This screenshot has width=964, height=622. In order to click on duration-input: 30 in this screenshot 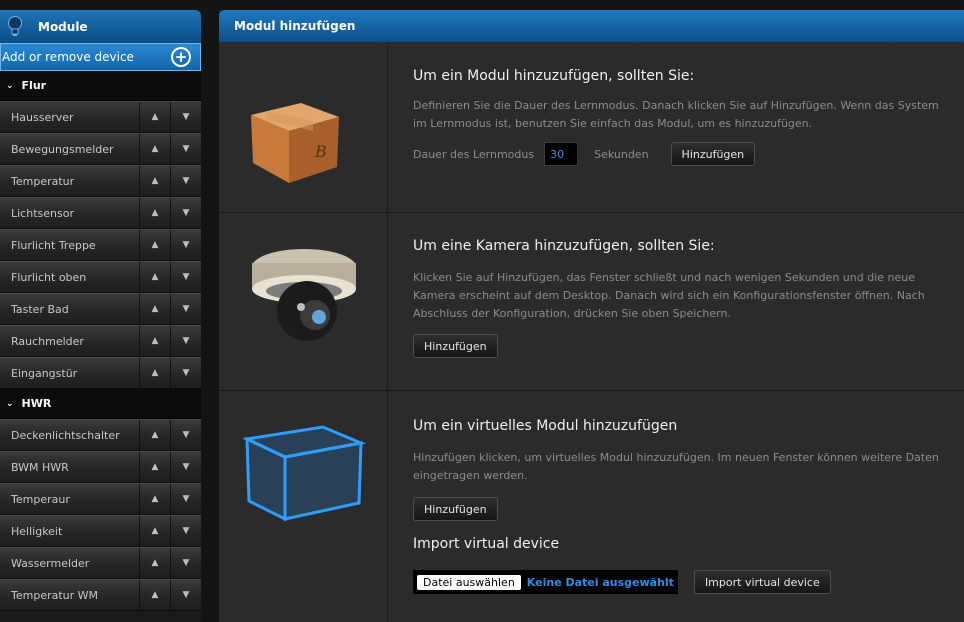, I will do `click(561, 154)`.